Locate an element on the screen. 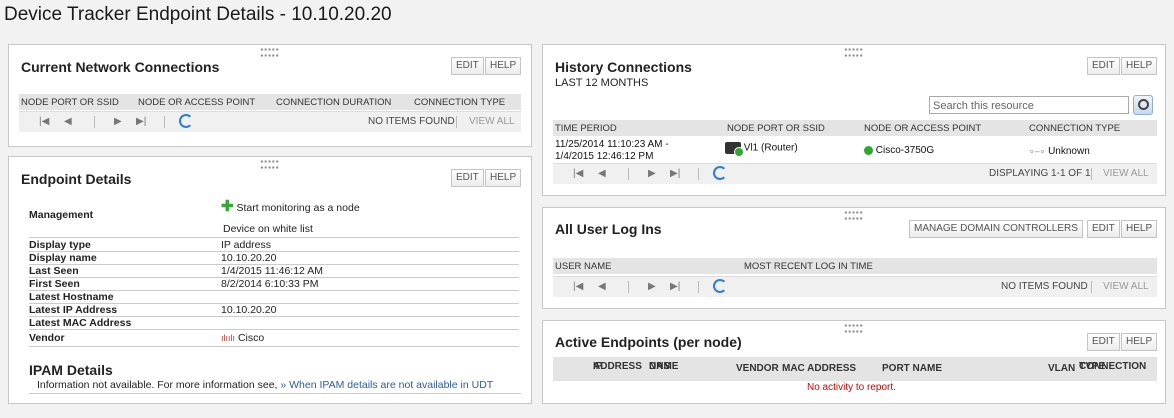  router-icon is located at coordinates (734, 149).